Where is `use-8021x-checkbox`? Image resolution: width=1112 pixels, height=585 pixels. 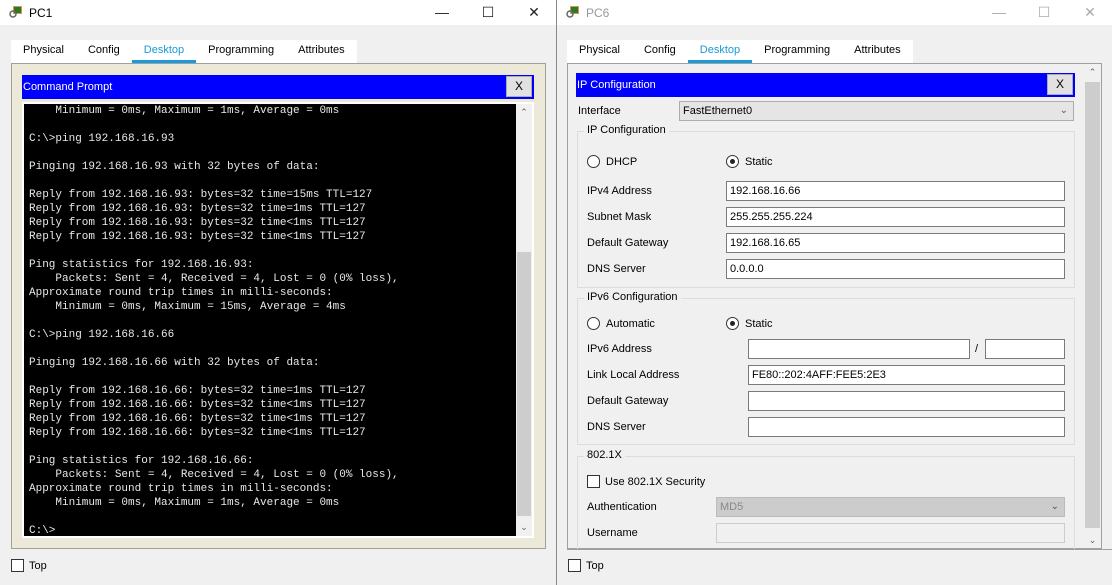 use-8021x-checkbox is located at coordinates (593, 481).